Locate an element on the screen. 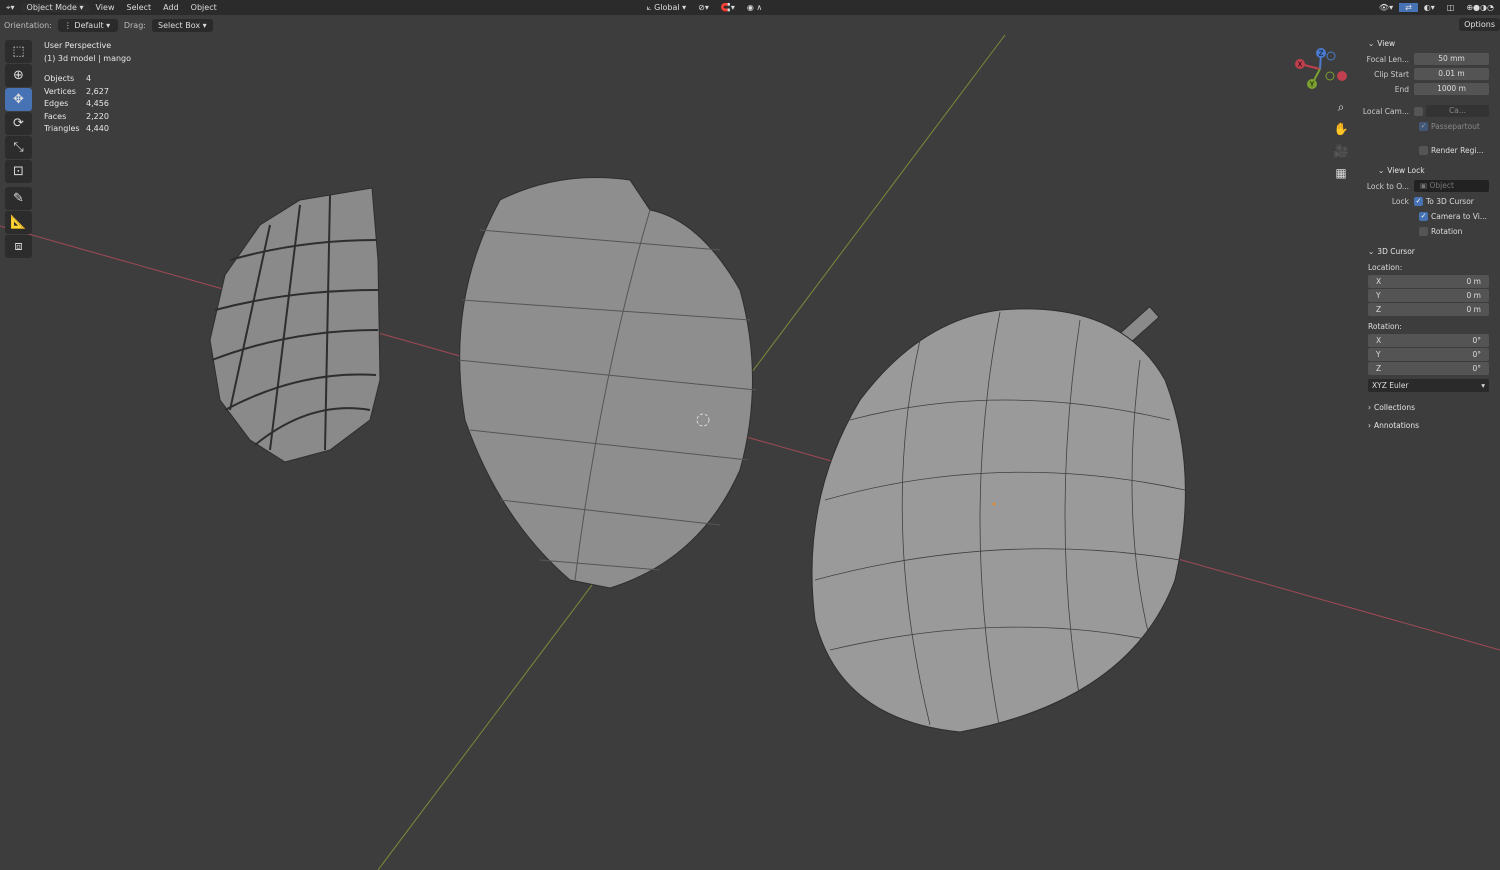  cursor-location-x: X0 m is located at coordinates (1428, 281).